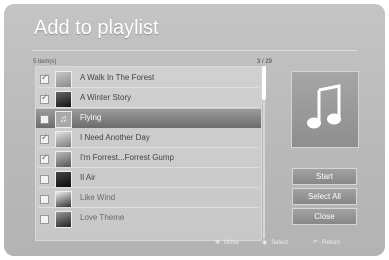  What do you see at coordinates (324, 216) in the screenshot?
I see `close-button: Close` at bounding box center [324, 216].